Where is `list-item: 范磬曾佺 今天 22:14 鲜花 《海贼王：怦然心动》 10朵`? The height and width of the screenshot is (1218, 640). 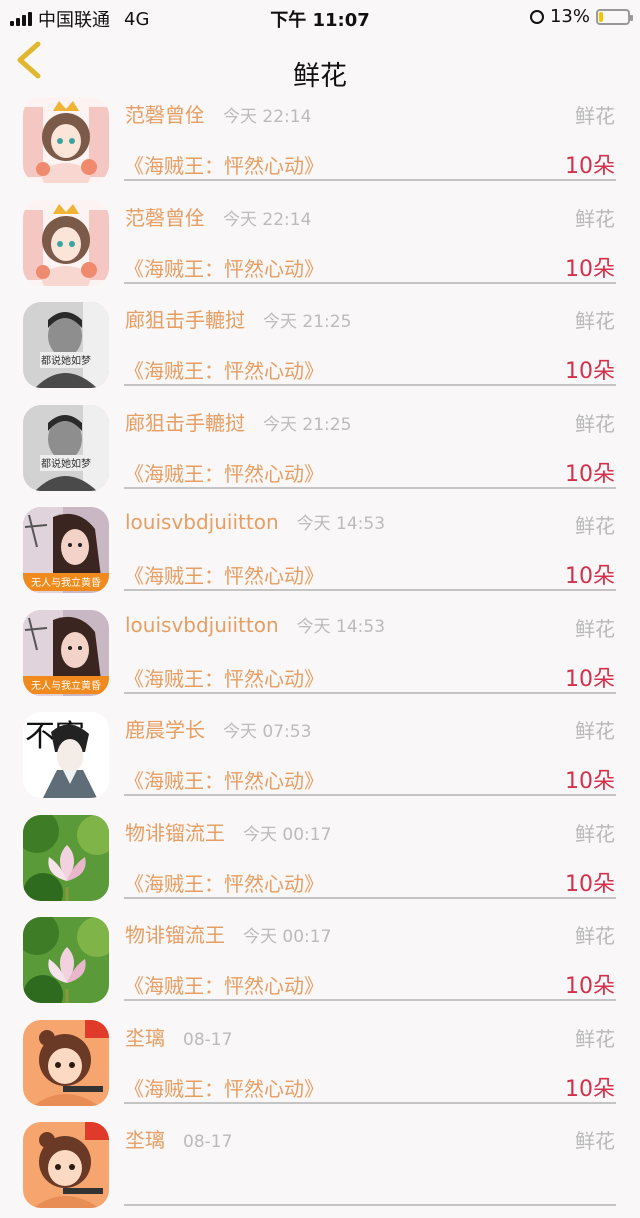
list-item: 范磬曾佺 今天 22:14 鲜花 《海贼王：怦然心动》 10朵 is located at coordinates (320, 244).